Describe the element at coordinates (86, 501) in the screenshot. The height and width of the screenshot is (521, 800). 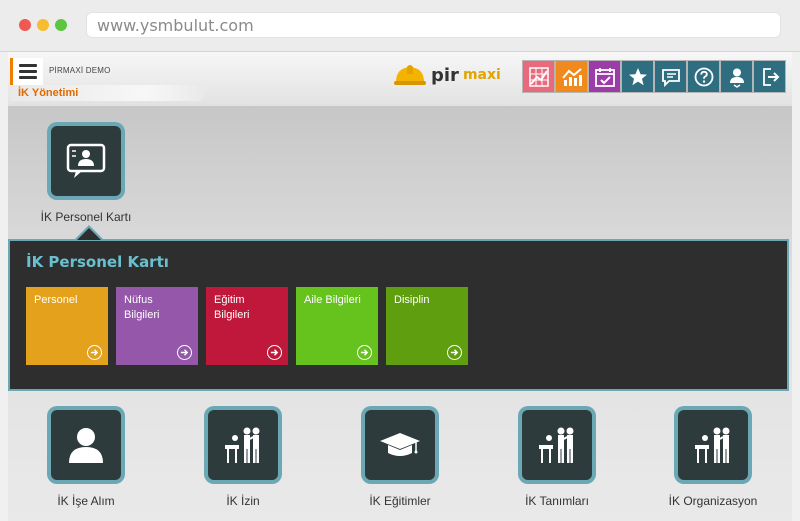
I see `module-label: İK İşe Alım` at that location.